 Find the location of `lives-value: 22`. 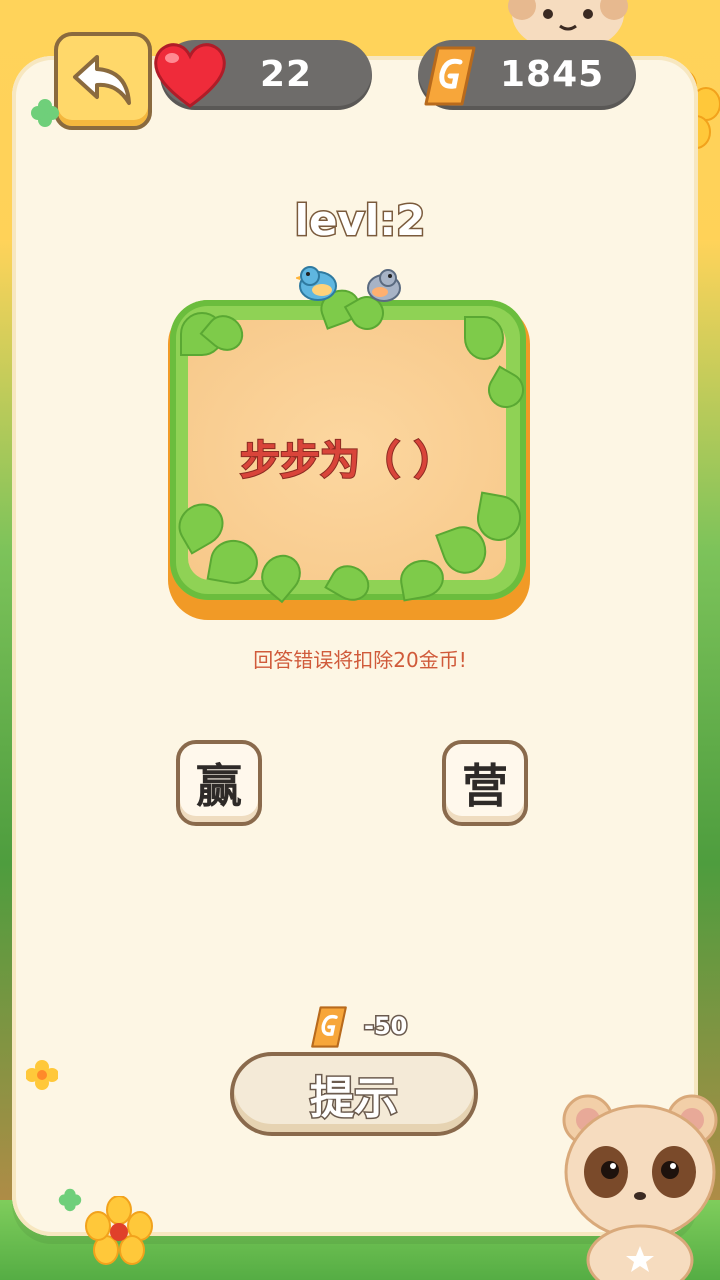

lives-value: 22 is located at coordinates (286, 74).